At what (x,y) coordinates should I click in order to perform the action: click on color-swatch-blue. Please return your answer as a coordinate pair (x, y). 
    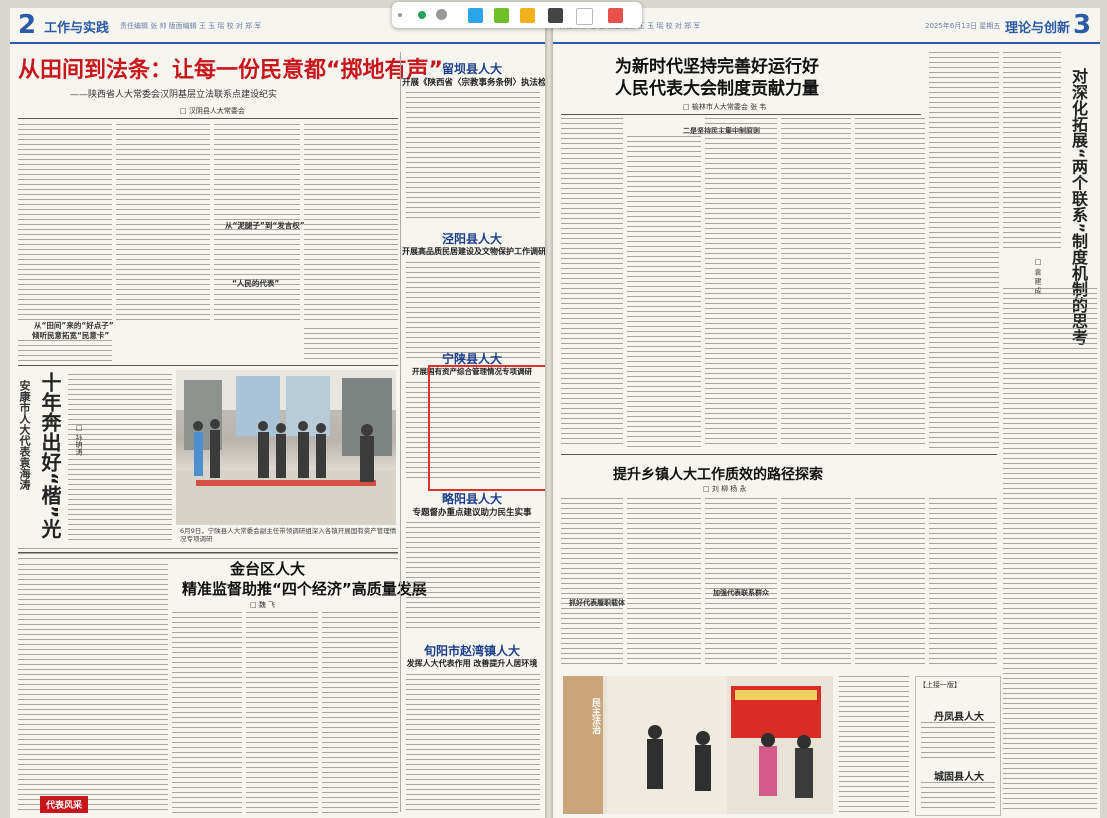
    Looking at the image, I should click on (475, 15).